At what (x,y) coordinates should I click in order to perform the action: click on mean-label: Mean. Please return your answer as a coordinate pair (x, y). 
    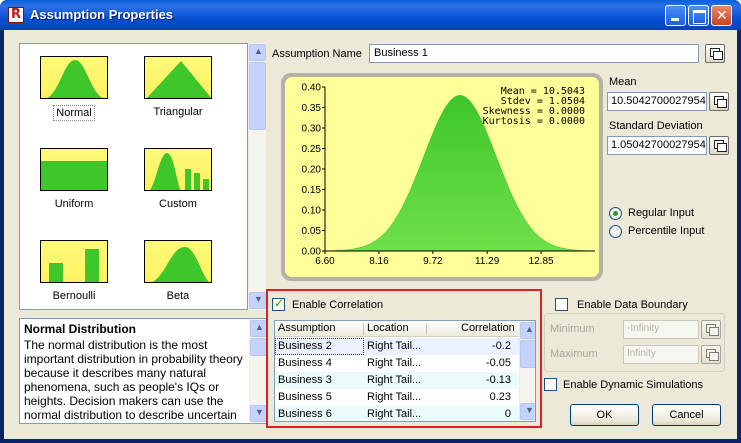
    Looking at the image, I should click on (623, 82).